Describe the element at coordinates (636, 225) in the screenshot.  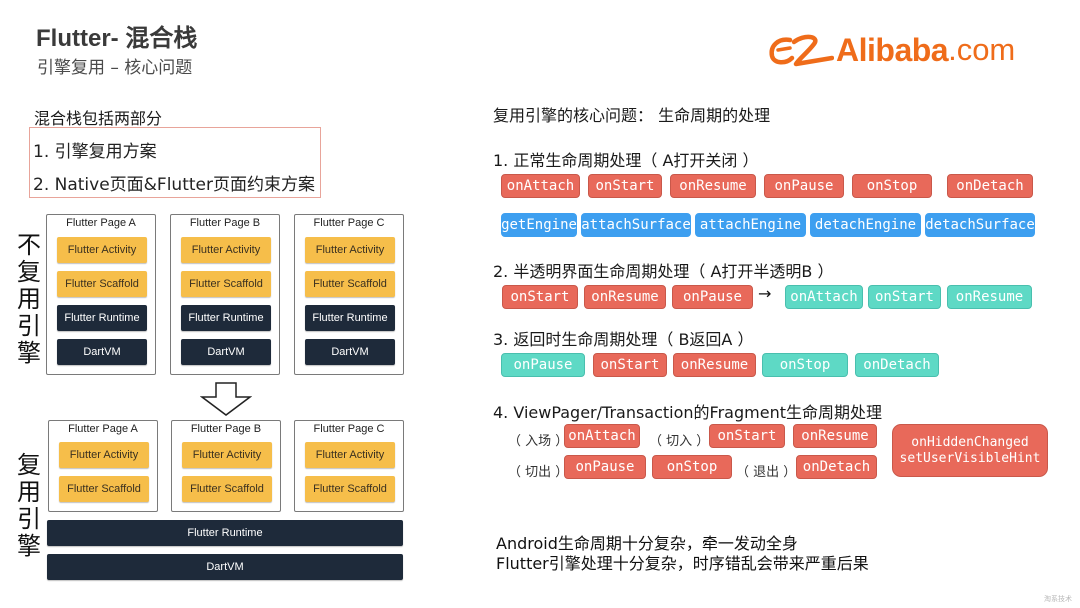
I see `engine-chip: attachSurface` at that location.